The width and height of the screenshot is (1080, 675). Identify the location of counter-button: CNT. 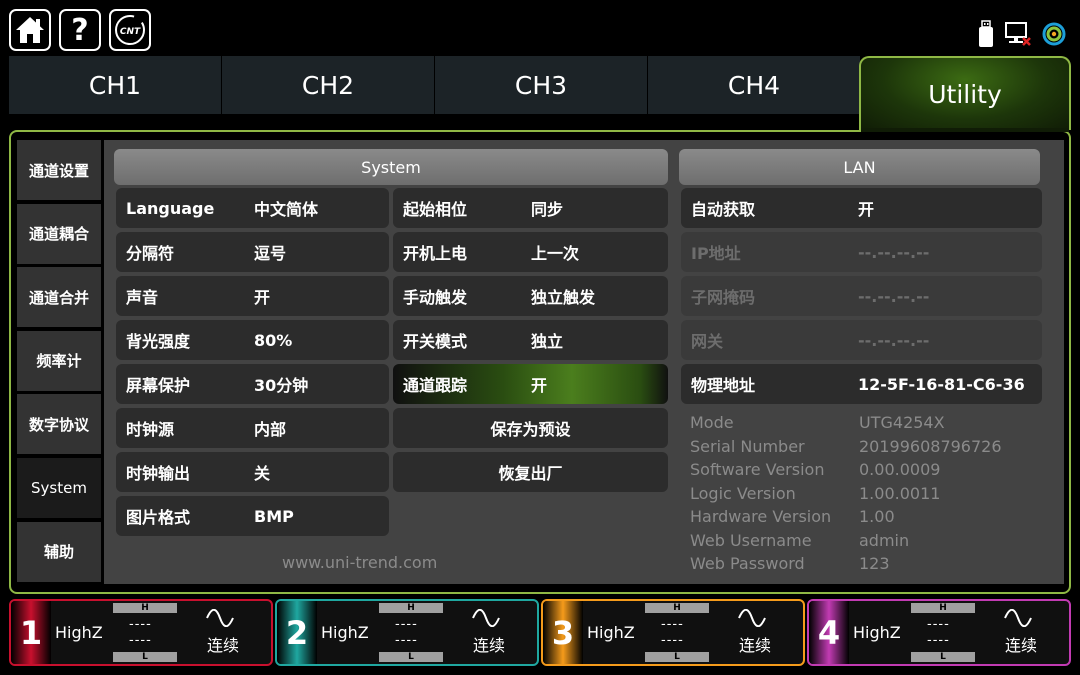
(130, 30).